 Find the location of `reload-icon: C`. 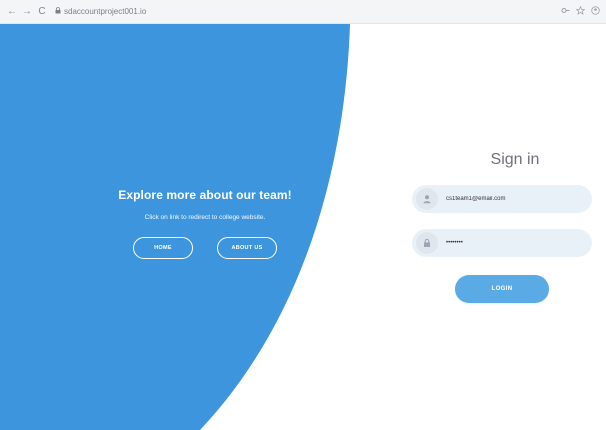

reload-icon: C is located at coordinates (42, 11).